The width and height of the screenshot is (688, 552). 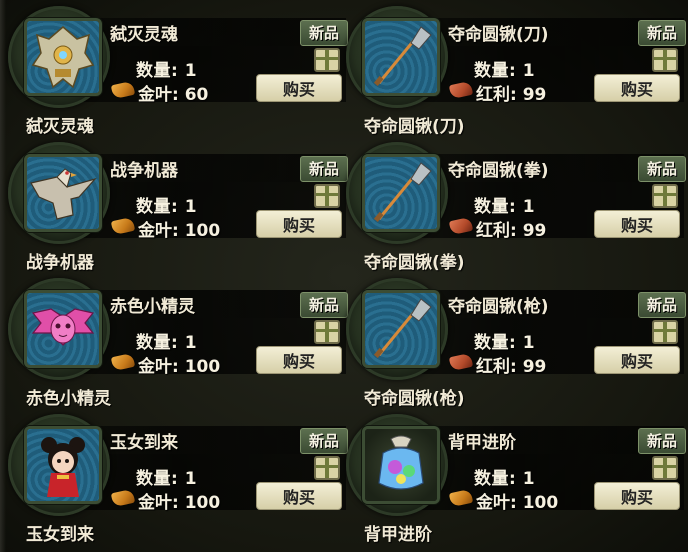 I want to click on shop-item-card: 弑灭灵魂 新品 数量: 1 金叶: 60 购买 弑灭灵魂, so click(x=177, y=70).